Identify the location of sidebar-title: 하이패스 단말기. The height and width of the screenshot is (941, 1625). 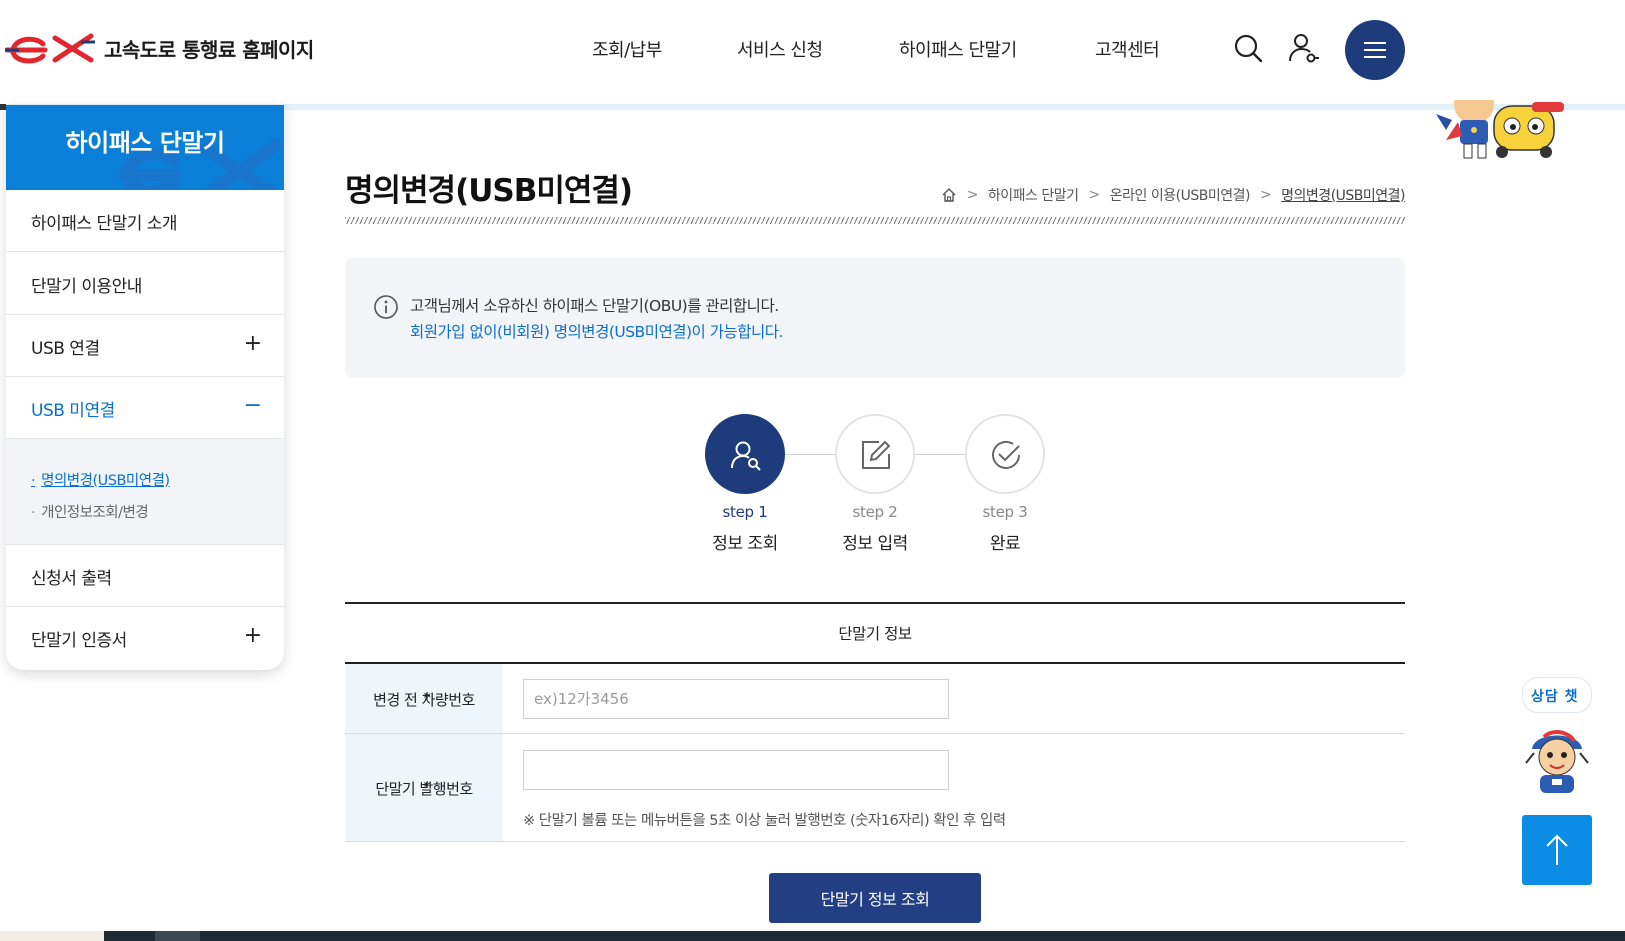
(145, 143).